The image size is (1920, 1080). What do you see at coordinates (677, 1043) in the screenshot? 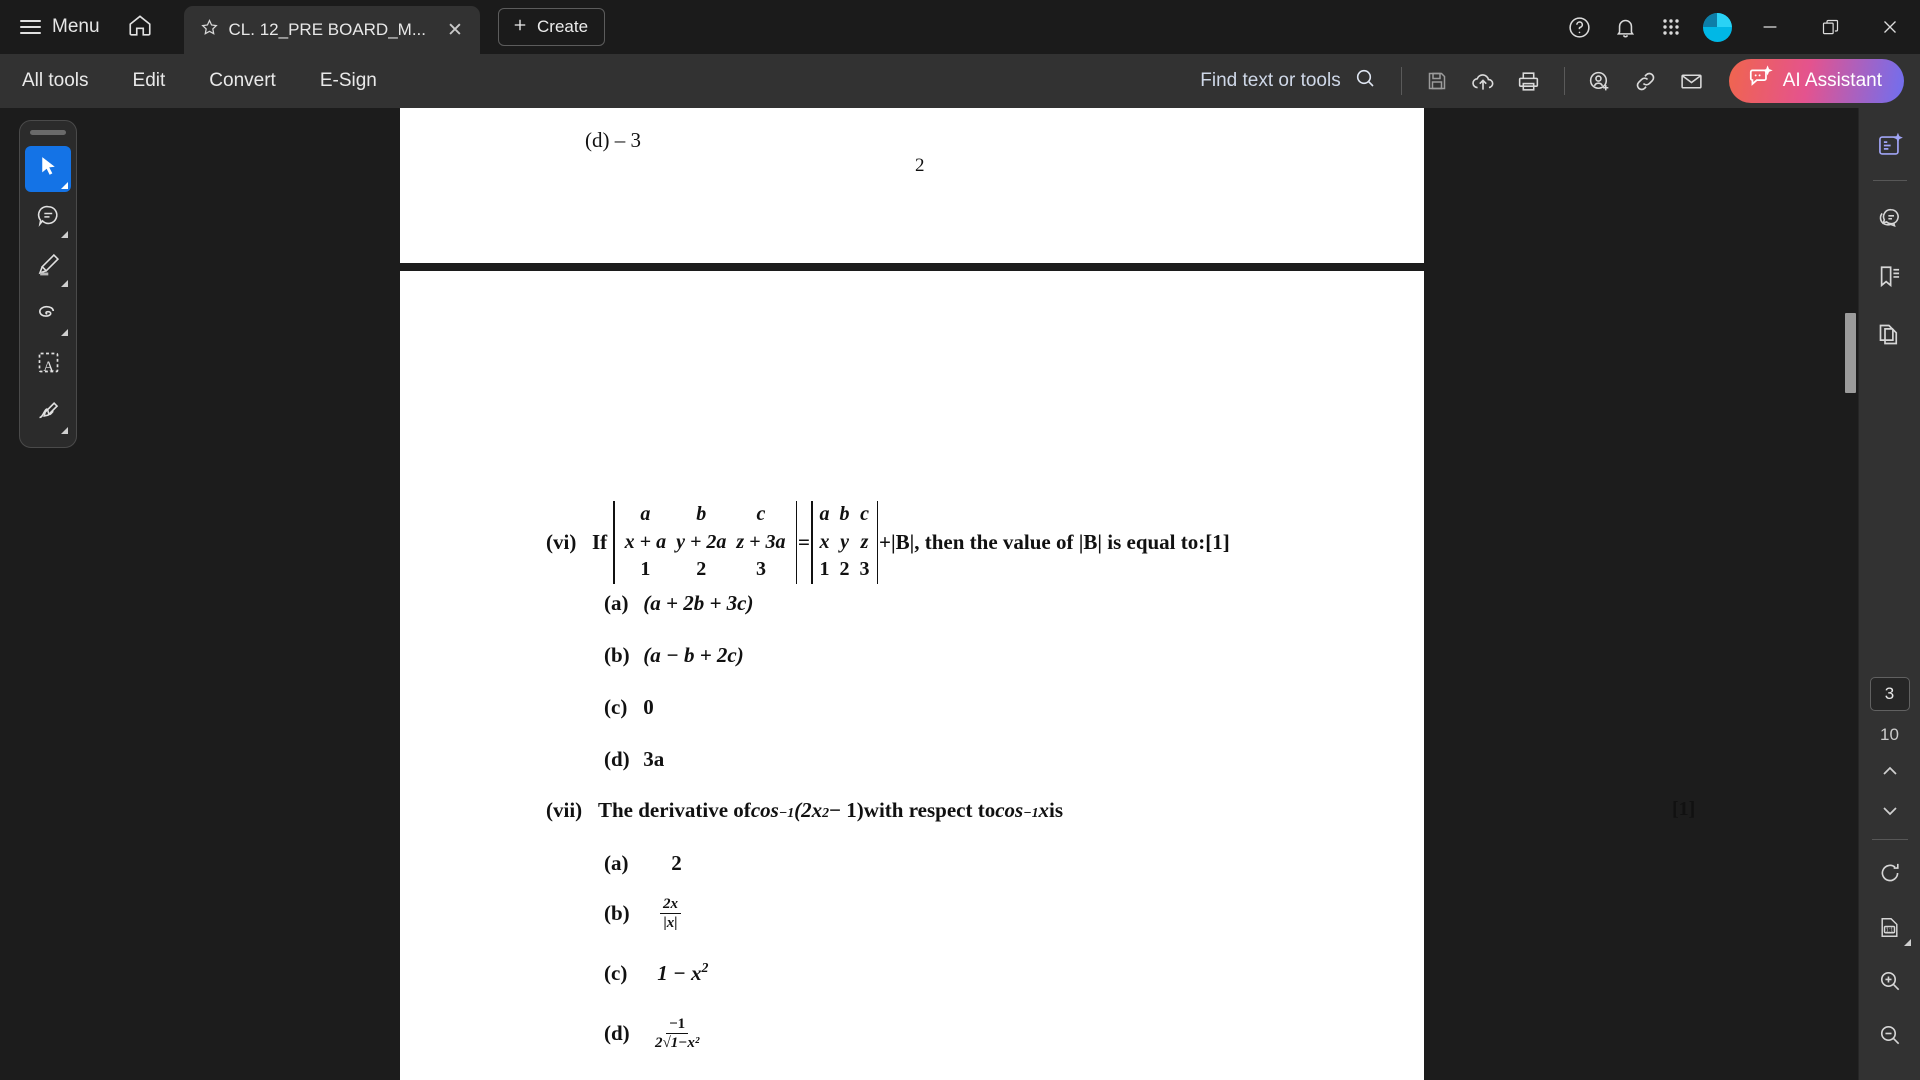
I see `denominator: 2√1−x²` at bounding box center [677, 1043].